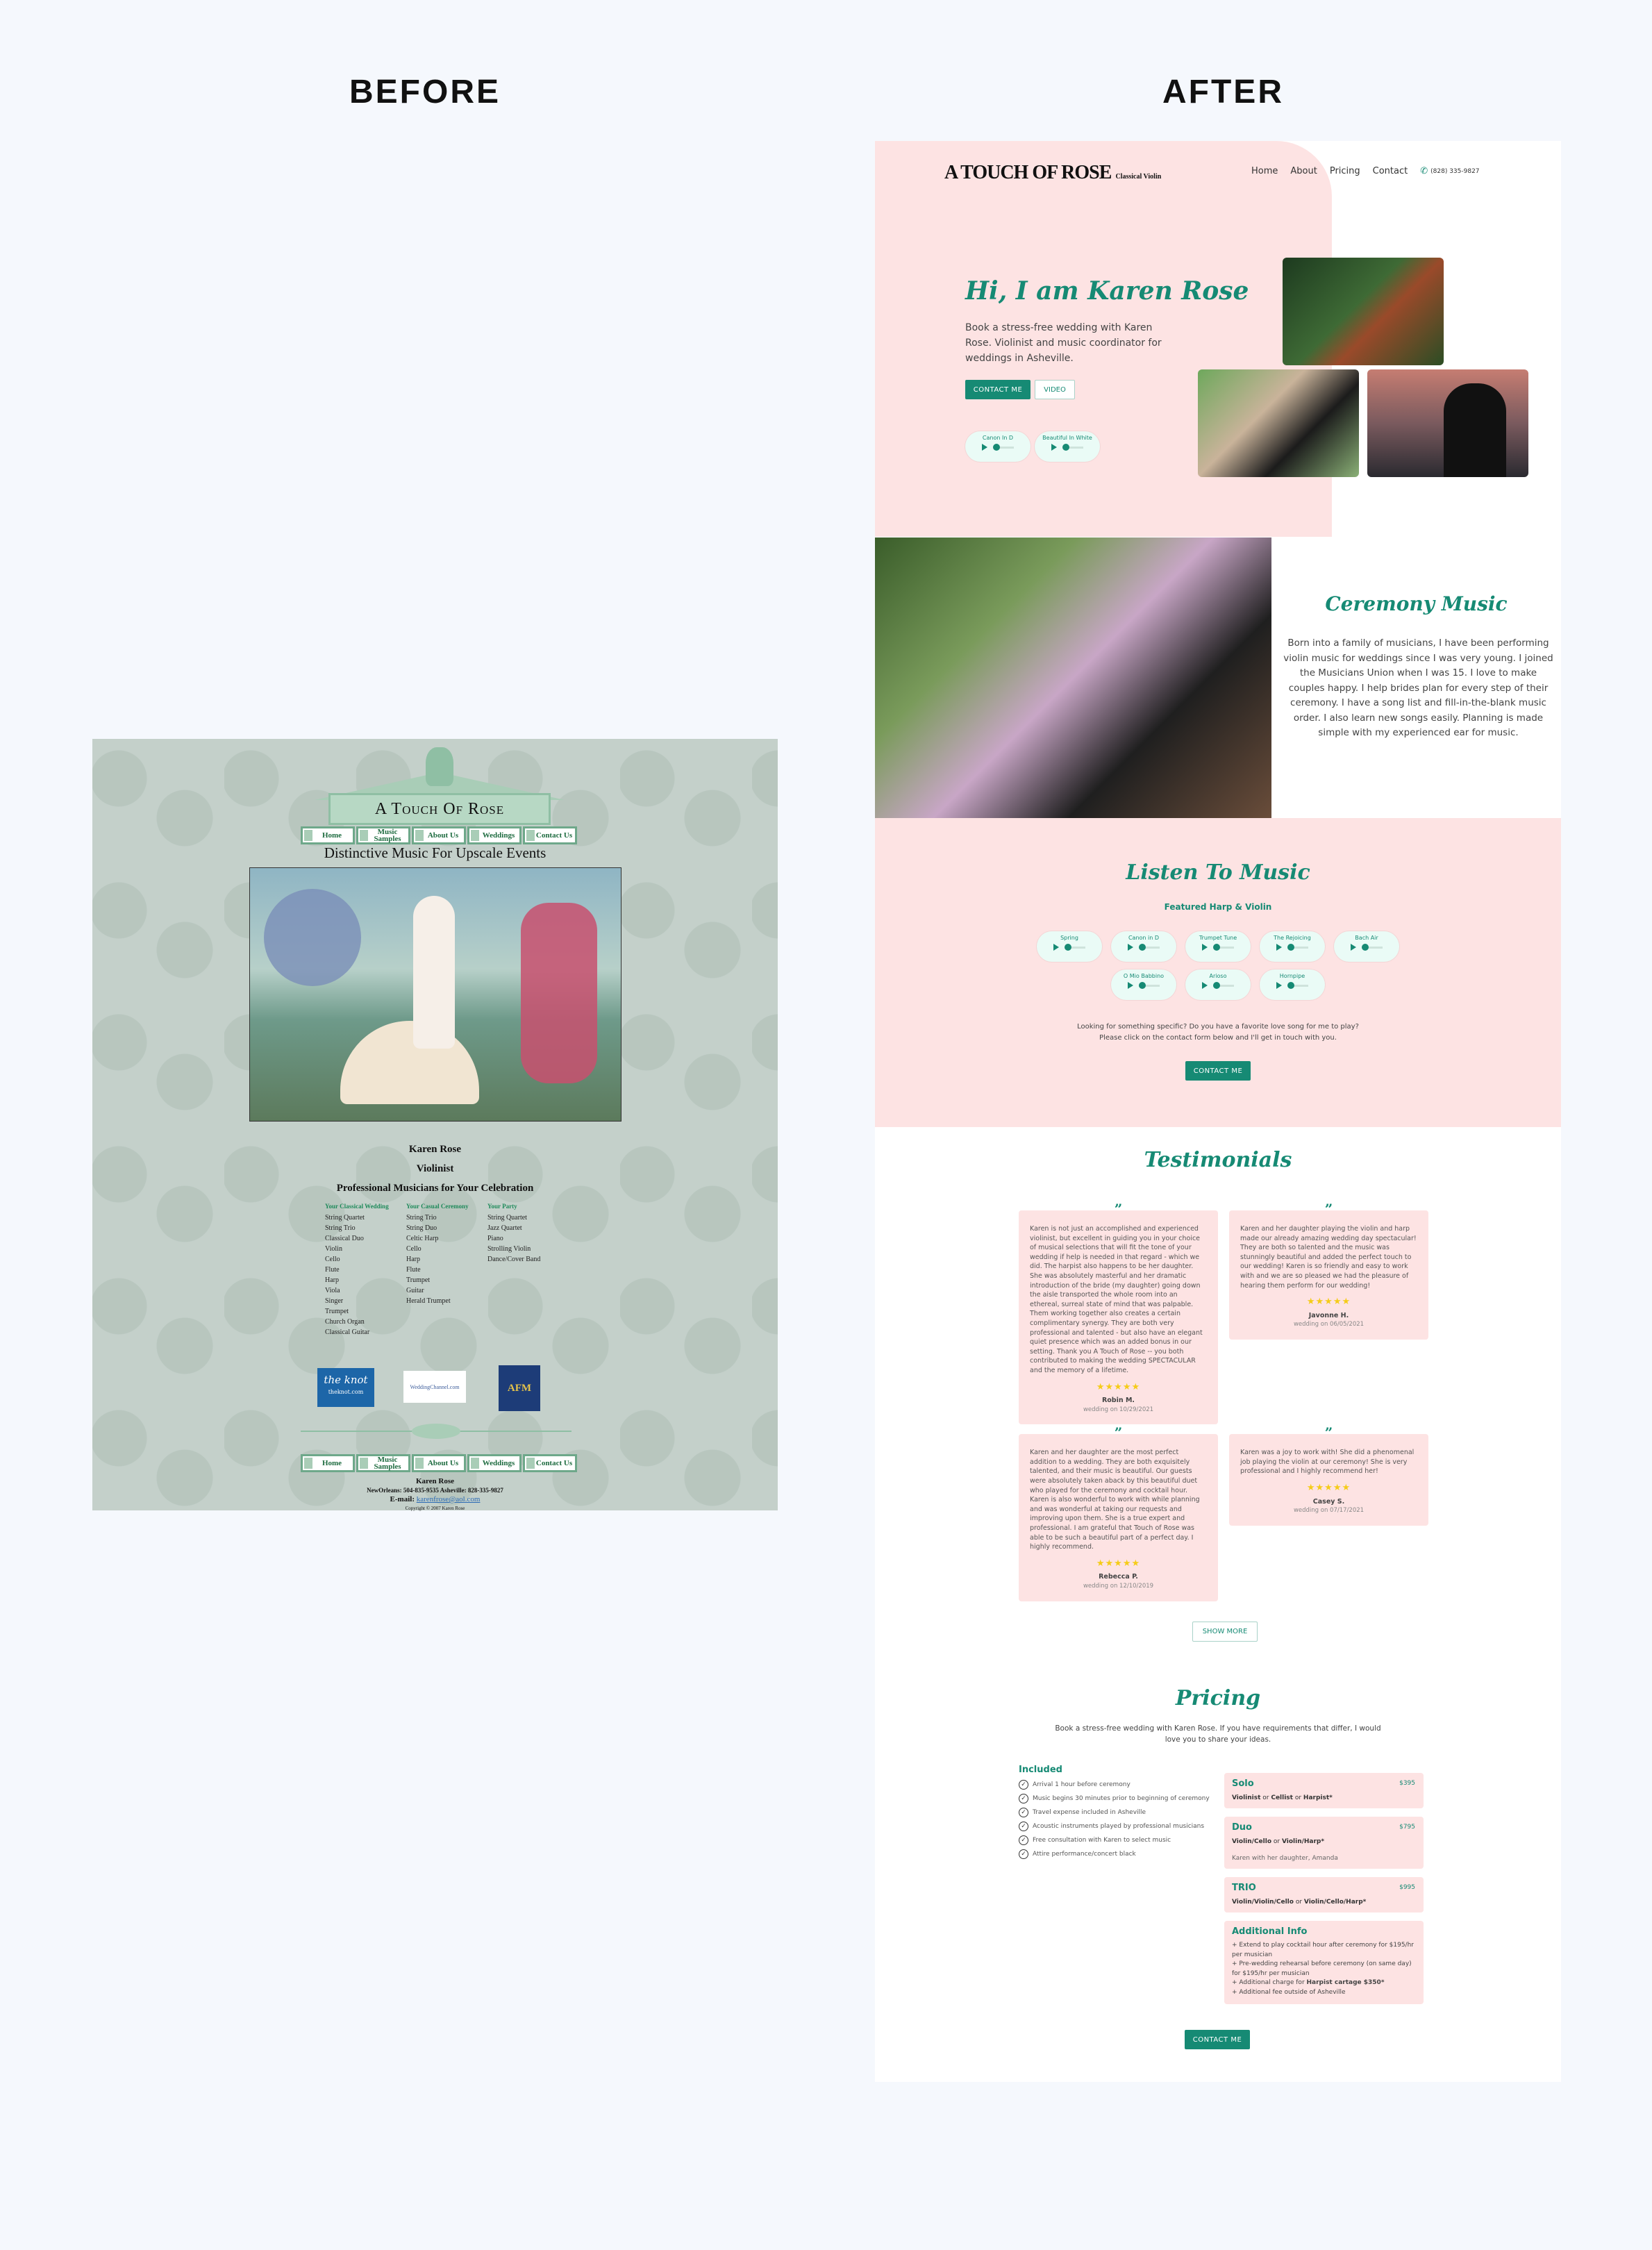  I want to click on the-knot-logo: the knot theknot.com, so click(345, 1387).